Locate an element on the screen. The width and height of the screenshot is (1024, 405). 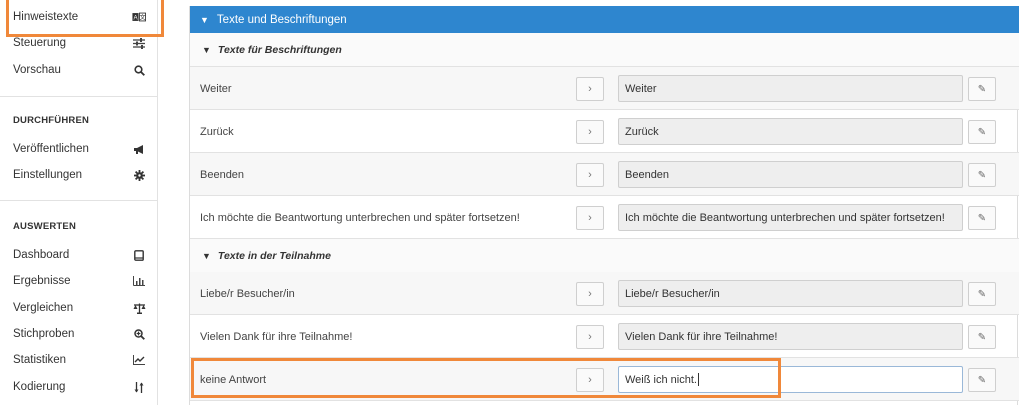
sidebar-item-label: Einstellungen is located at coordinates (48, 175).